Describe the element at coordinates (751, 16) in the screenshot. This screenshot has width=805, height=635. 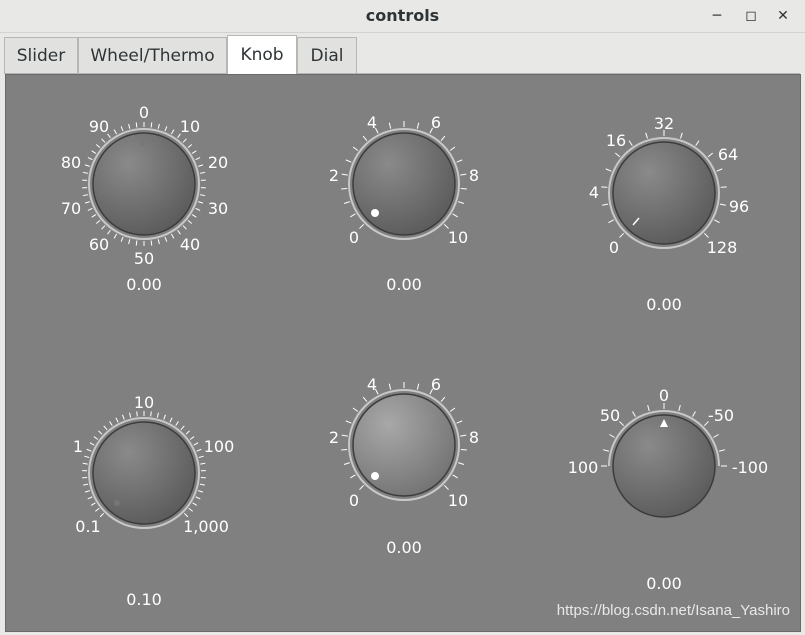
I see `maximize-icon: ◻` at that location.